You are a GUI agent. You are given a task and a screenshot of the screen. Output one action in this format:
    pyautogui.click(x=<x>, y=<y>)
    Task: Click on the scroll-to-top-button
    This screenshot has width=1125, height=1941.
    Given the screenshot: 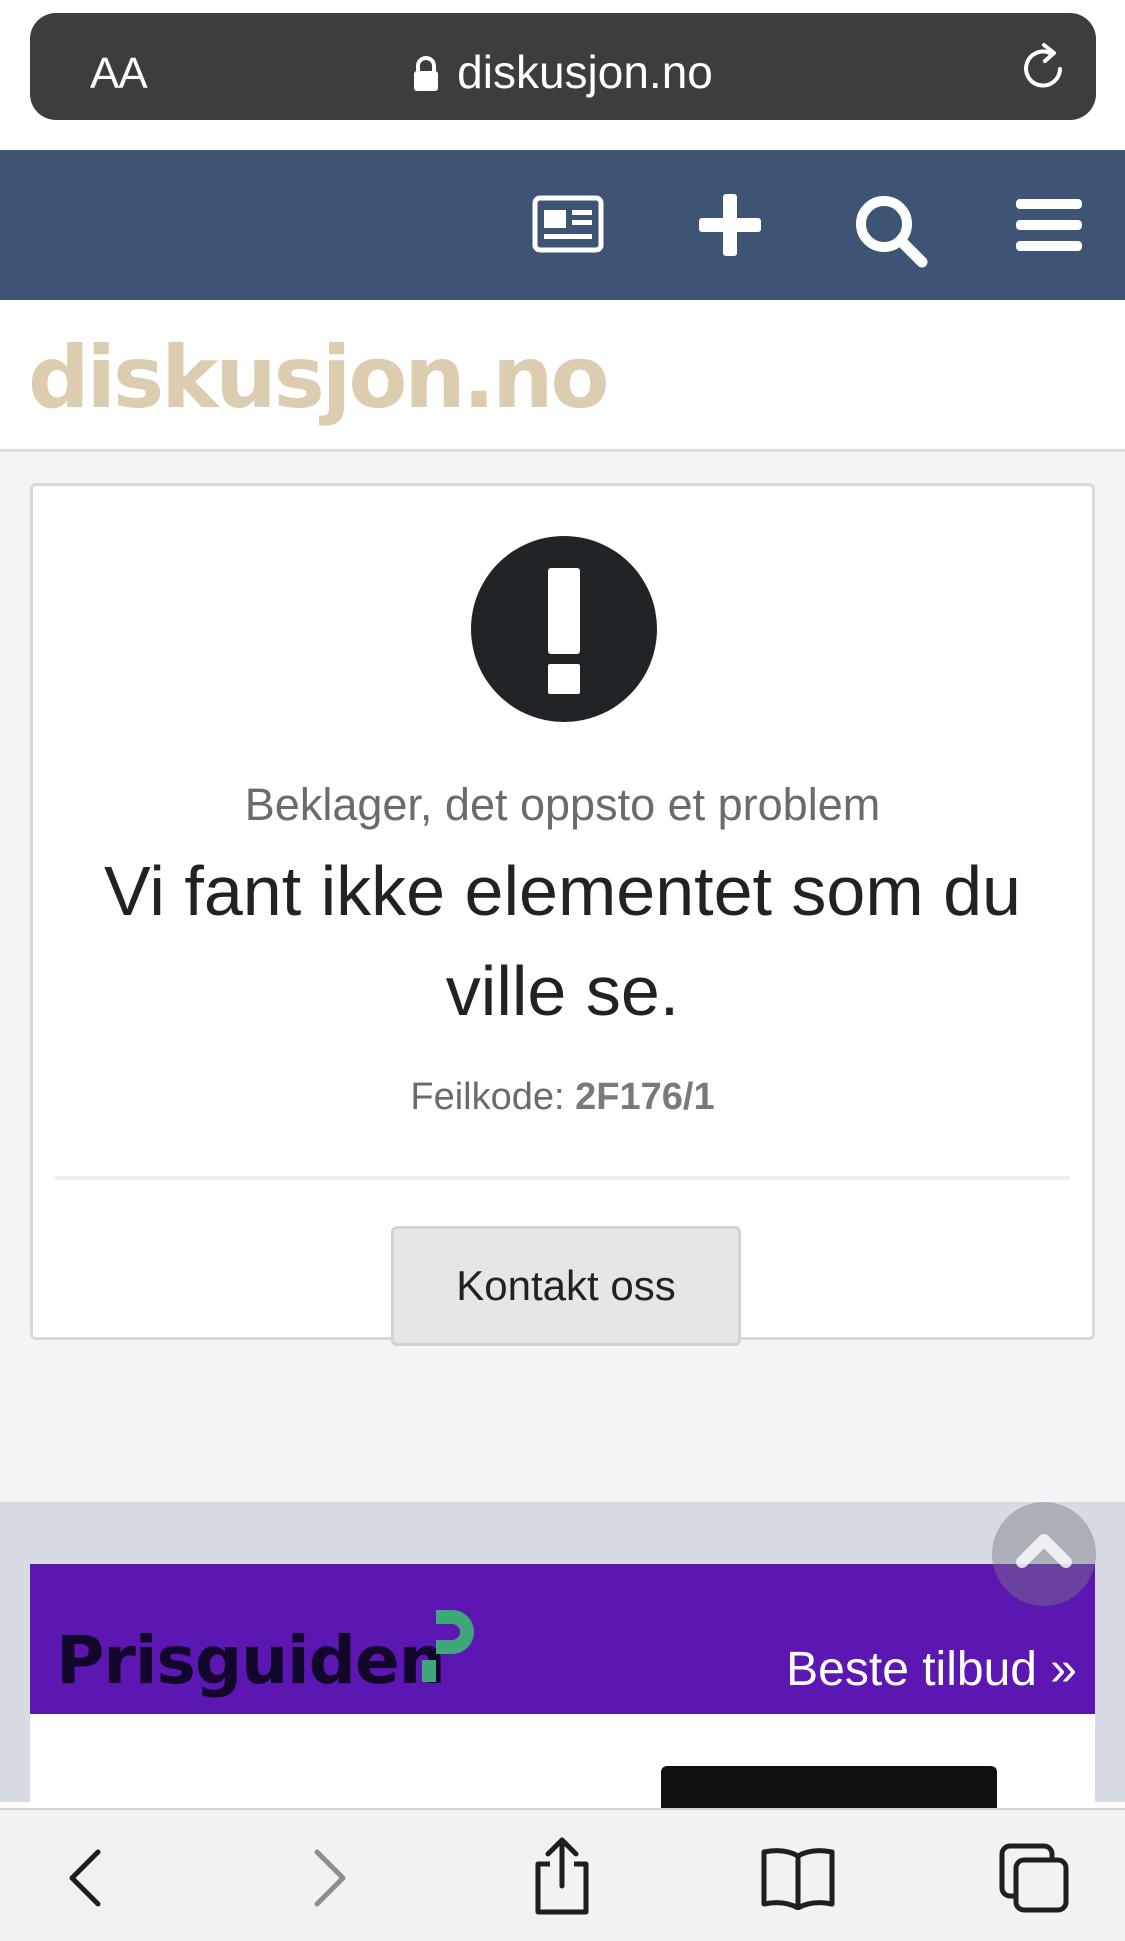 What is the action you would take?
    pyautogui.click(x=1044, y=1554)
    